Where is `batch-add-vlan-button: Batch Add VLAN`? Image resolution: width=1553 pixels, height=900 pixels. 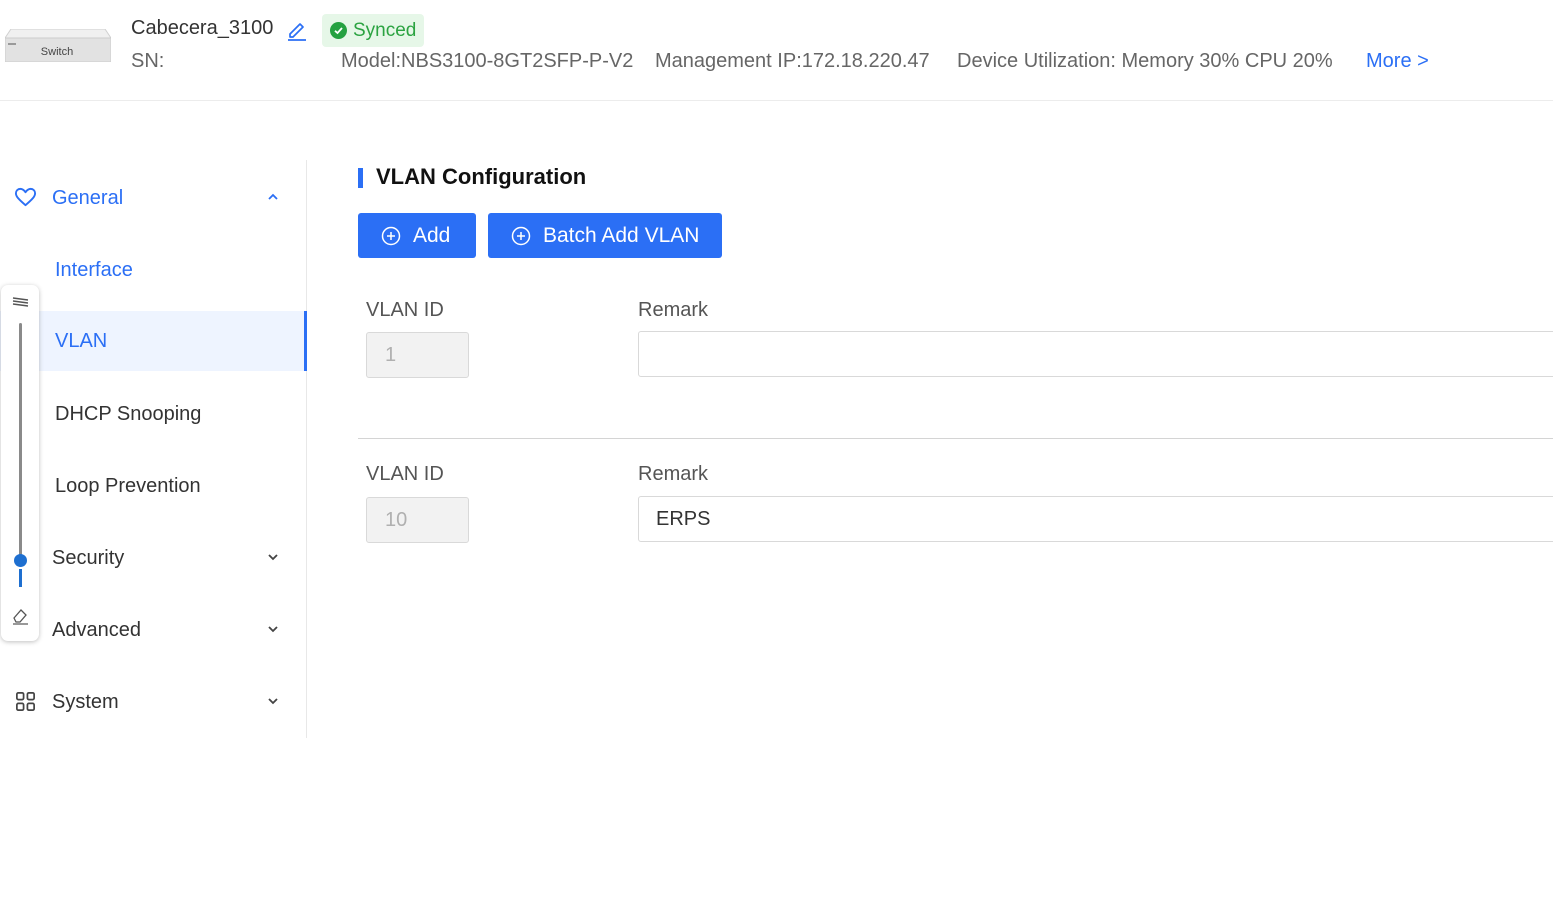 batch-add-vlan-button: Batch Add VLAN is located at coordinates (605, 235).